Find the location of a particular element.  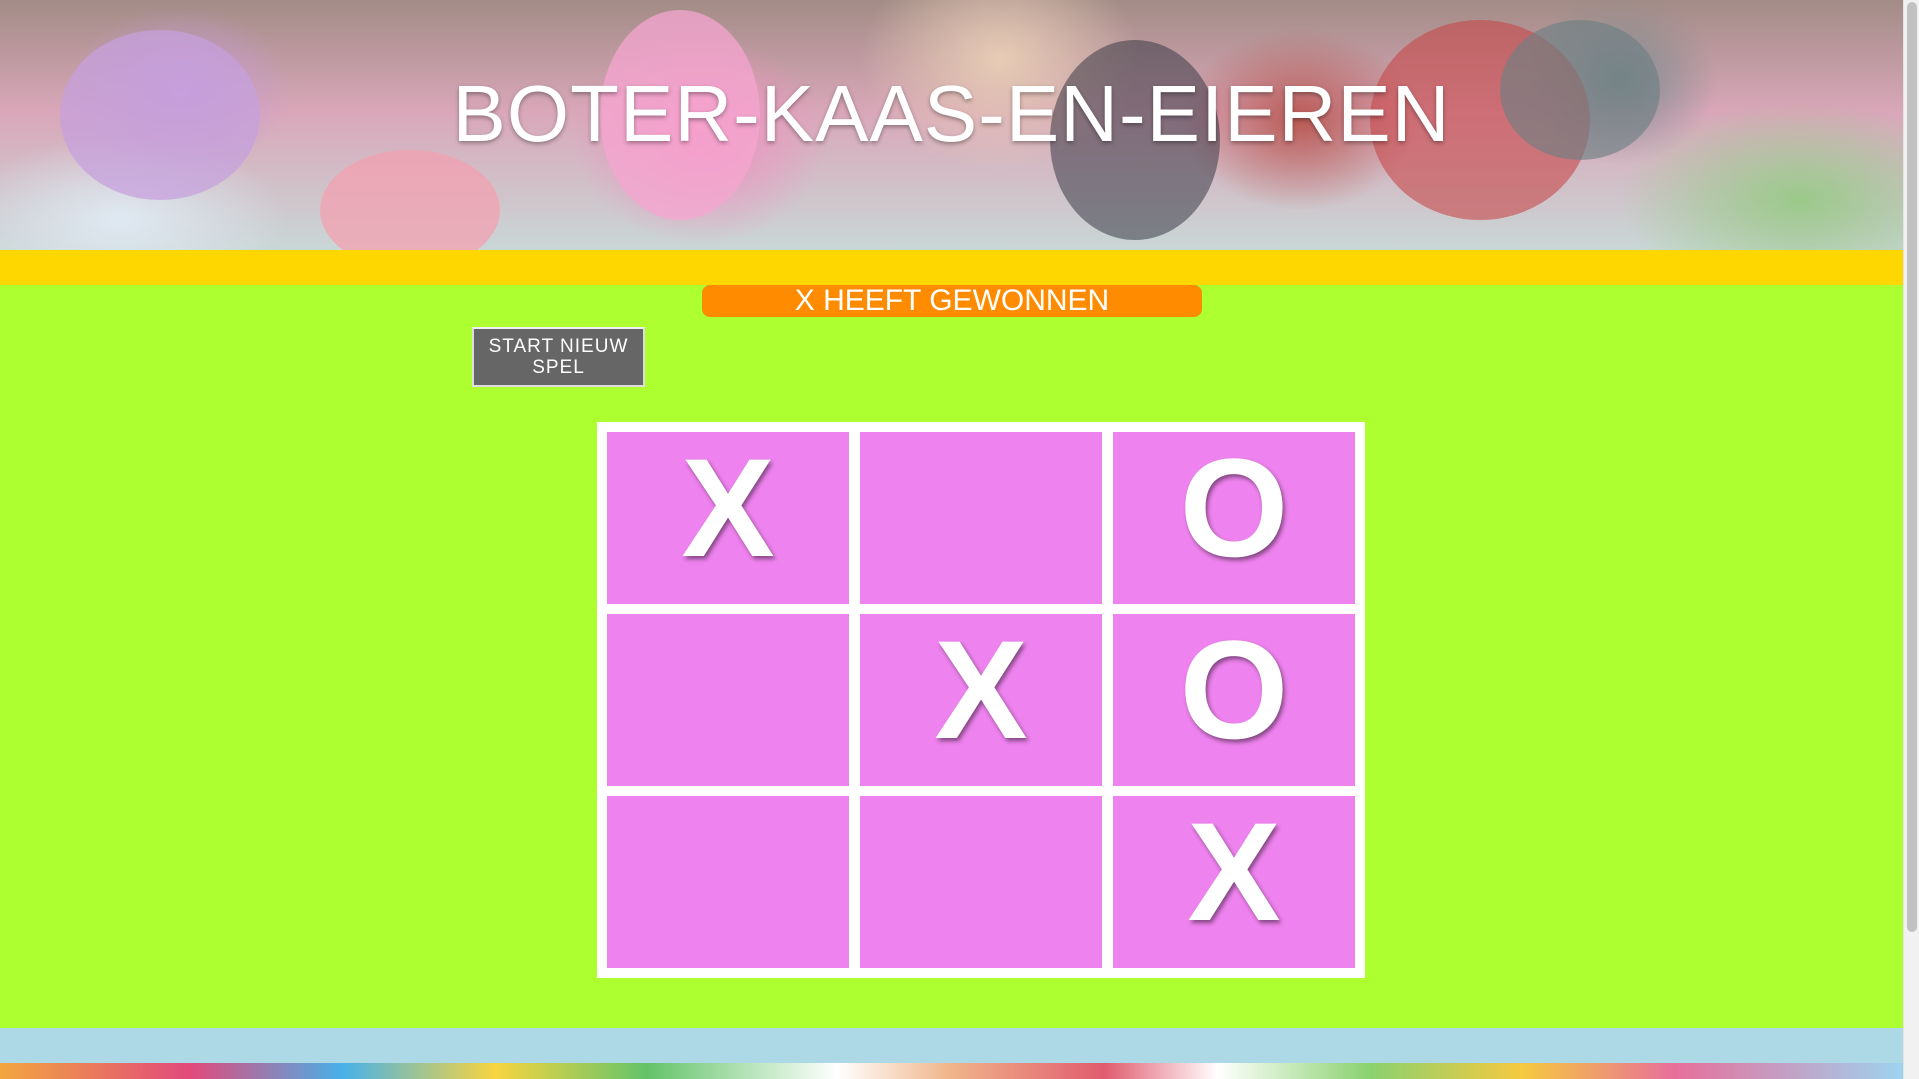

vertical-scrollbar is located at coordinates (1911, 539).